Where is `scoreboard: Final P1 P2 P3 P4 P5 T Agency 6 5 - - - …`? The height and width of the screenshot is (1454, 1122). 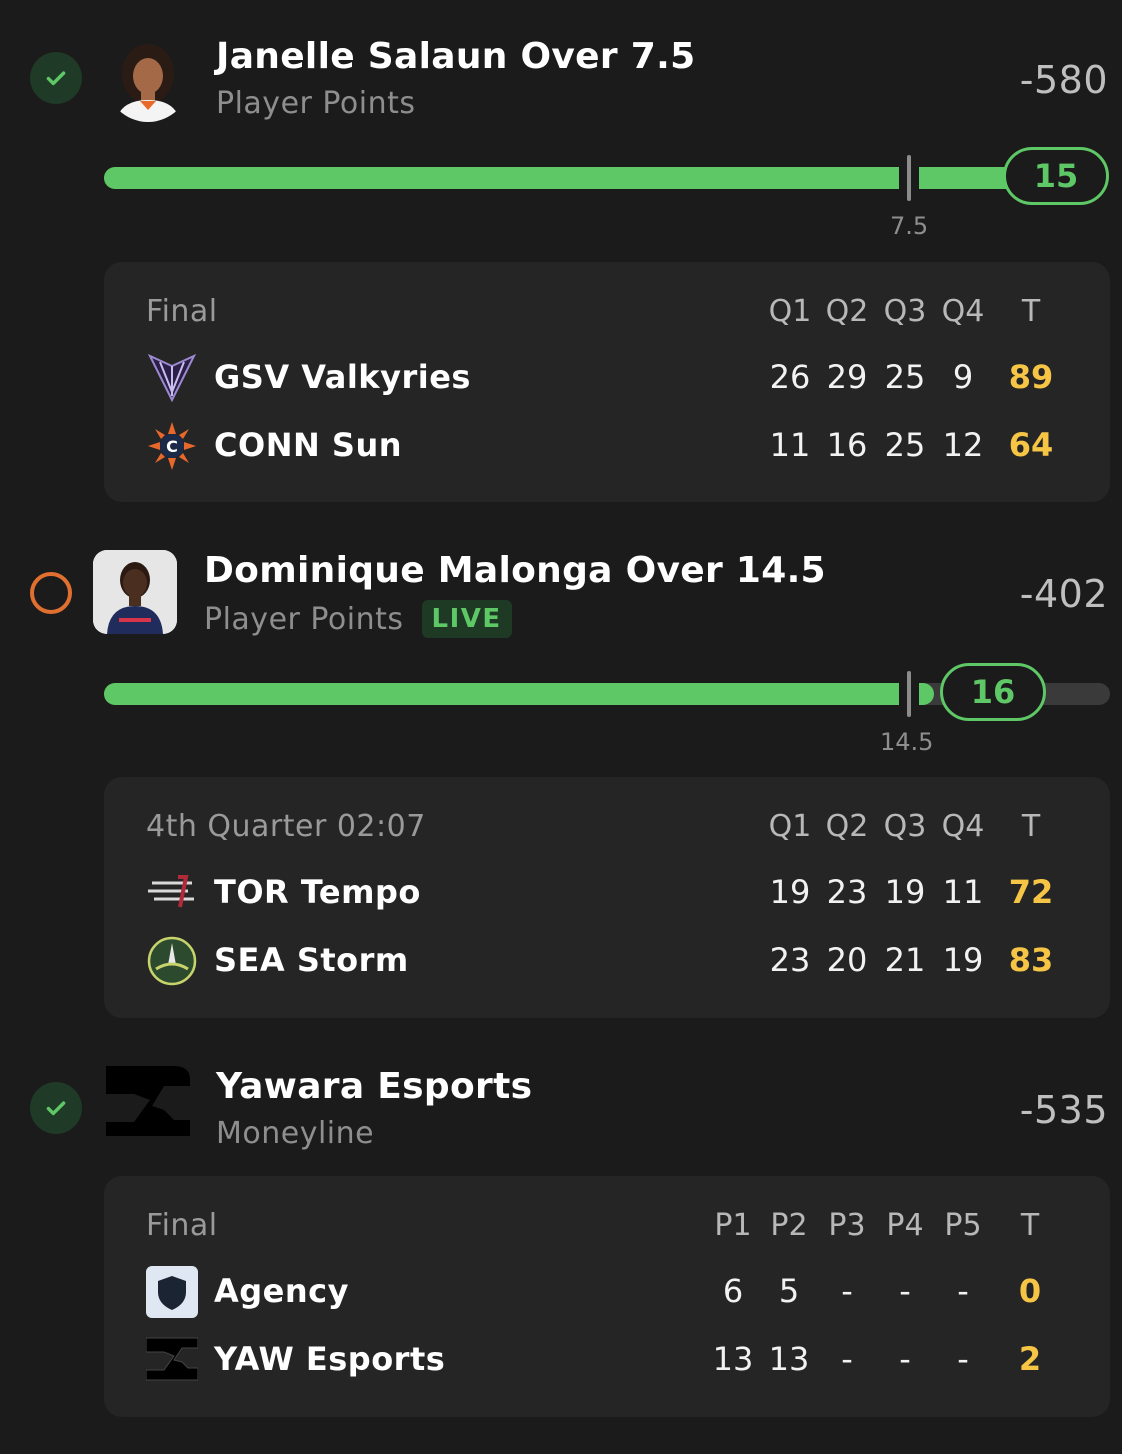 scoreboard: Final P1 P2 P3 P4 P5 T Agency 6 5 - - - … is located at coordinates (607, 1296).